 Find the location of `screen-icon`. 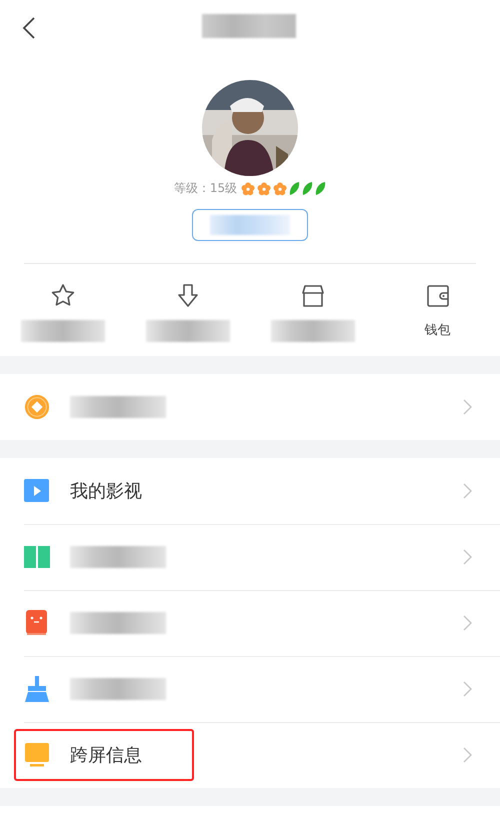

screen-icon is located at coordinates (37, 755).